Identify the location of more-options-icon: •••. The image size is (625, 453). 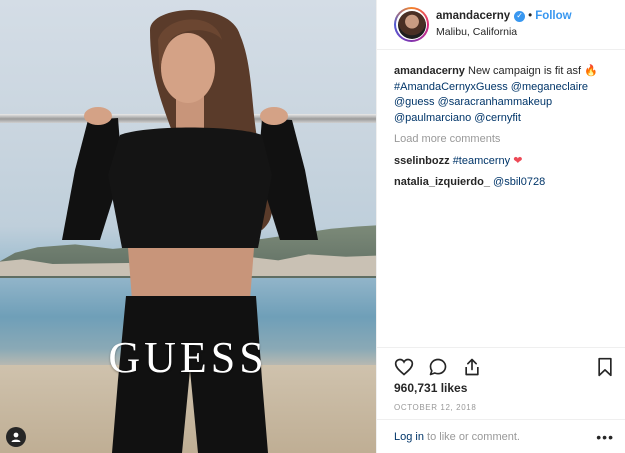
(605, 437).